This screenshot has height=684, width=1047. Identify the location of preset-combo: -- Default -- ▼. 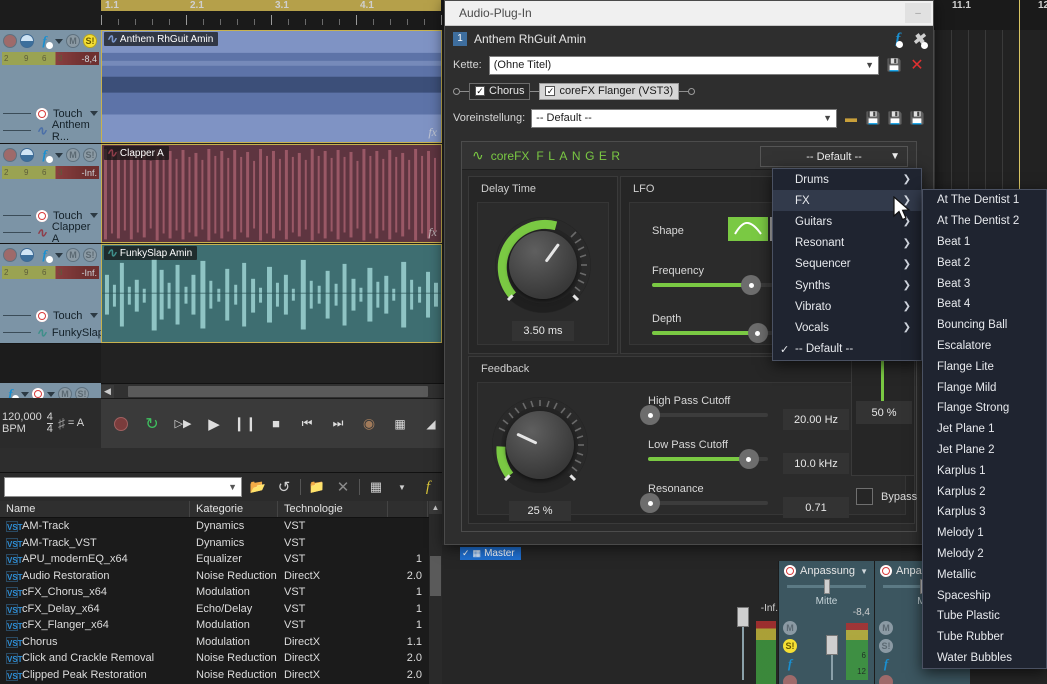
(684, 118).